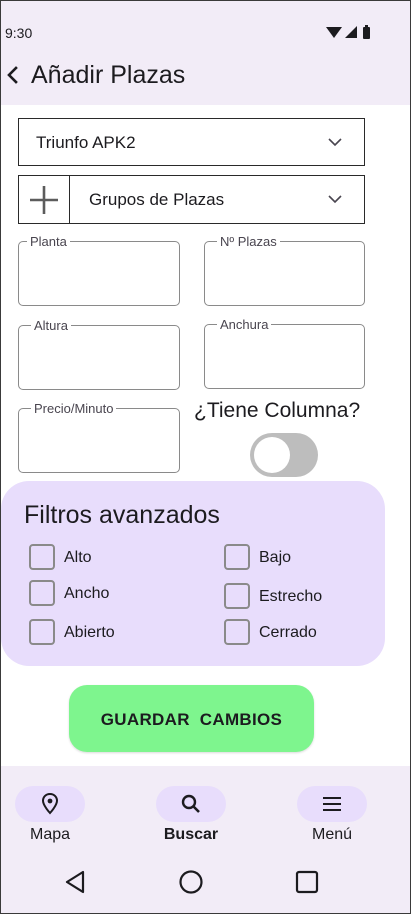 This screenshot has height=914, width=411. I want to click on planta-field: Planta, so click(99, 270).